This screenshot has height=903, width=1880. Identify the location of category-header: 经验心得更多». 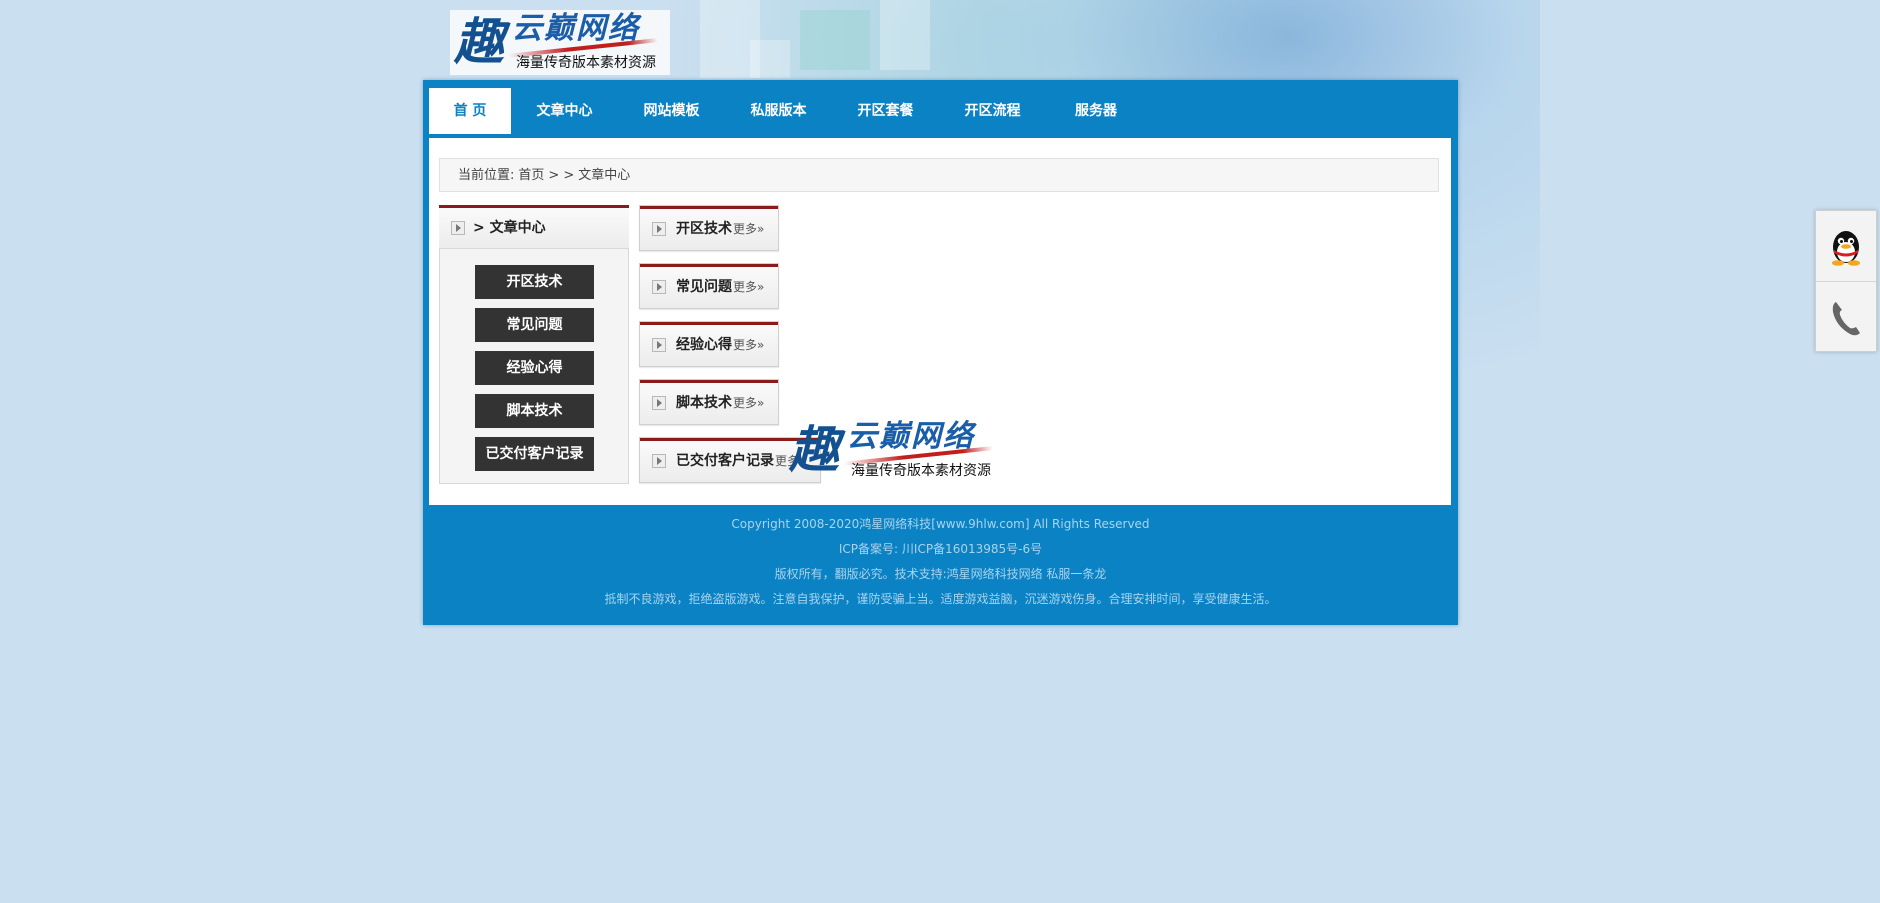
(709, 344).